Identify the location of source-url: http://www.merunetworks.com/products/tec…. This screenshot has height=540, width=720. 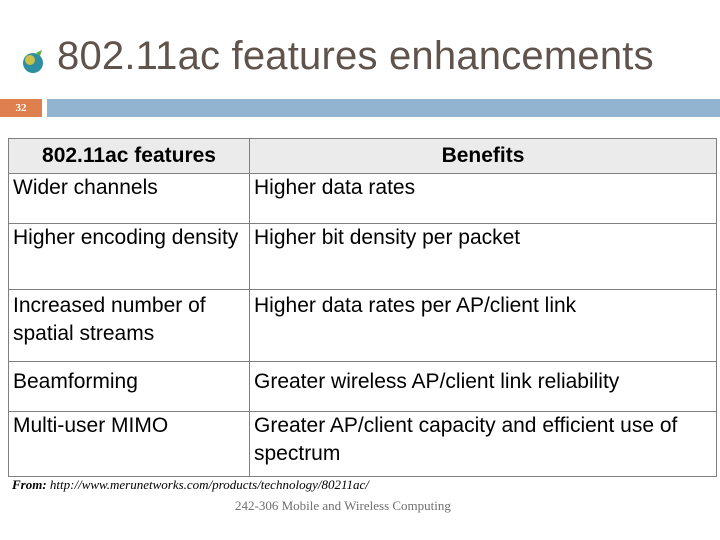
(208, 484).